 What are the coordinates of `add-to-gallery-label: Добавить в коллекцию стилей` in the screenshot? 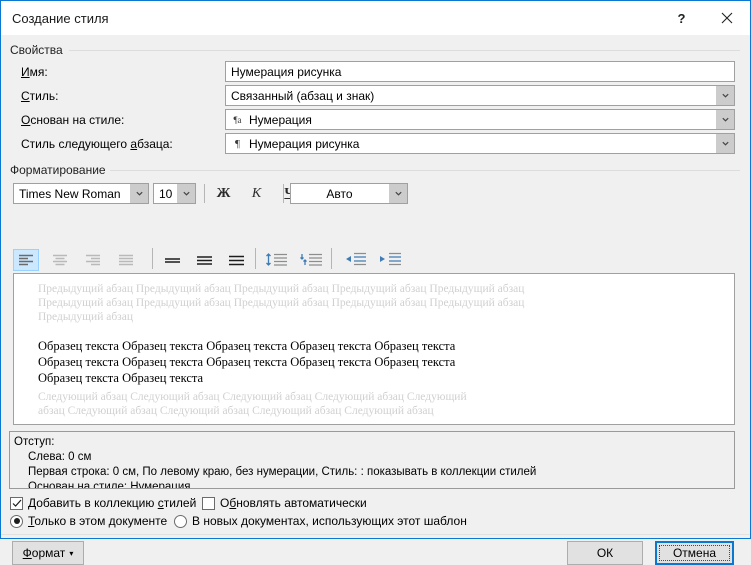 It's located at (112, 503).